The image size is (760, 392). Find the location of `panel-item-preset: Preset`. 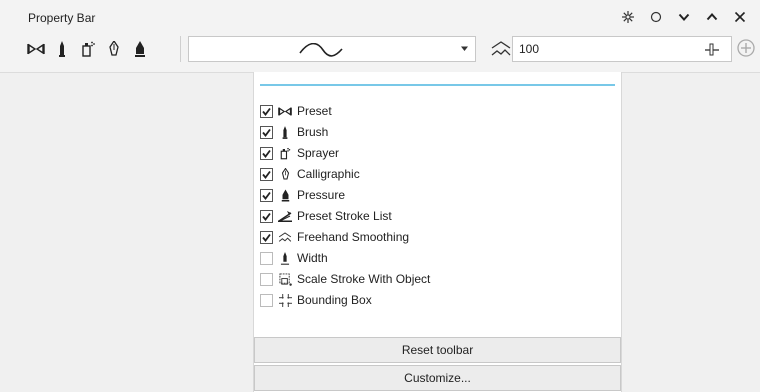

panel-item-preset: Preset is located at coordinates (296, 111).